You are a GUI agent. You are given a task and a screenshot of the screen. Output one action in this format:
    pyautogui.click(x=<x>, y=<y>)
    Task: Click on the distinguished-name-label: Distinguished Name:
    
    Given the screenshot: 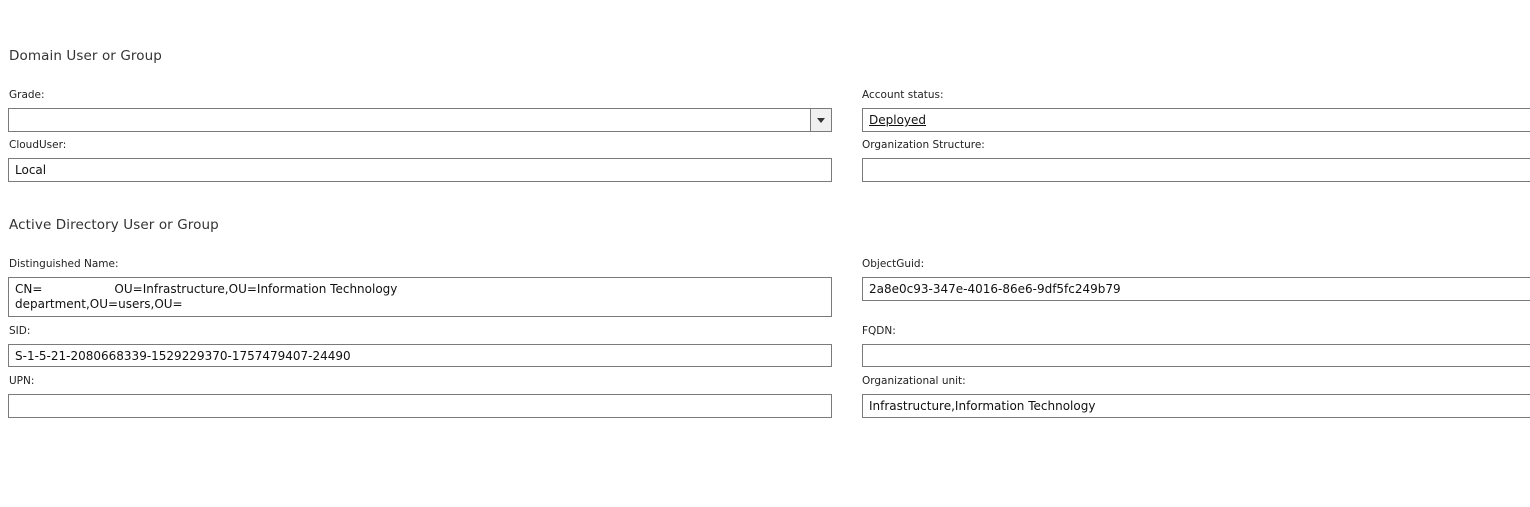 What is the action you would take?
    pyautogui.click(x=64, y=264)
    